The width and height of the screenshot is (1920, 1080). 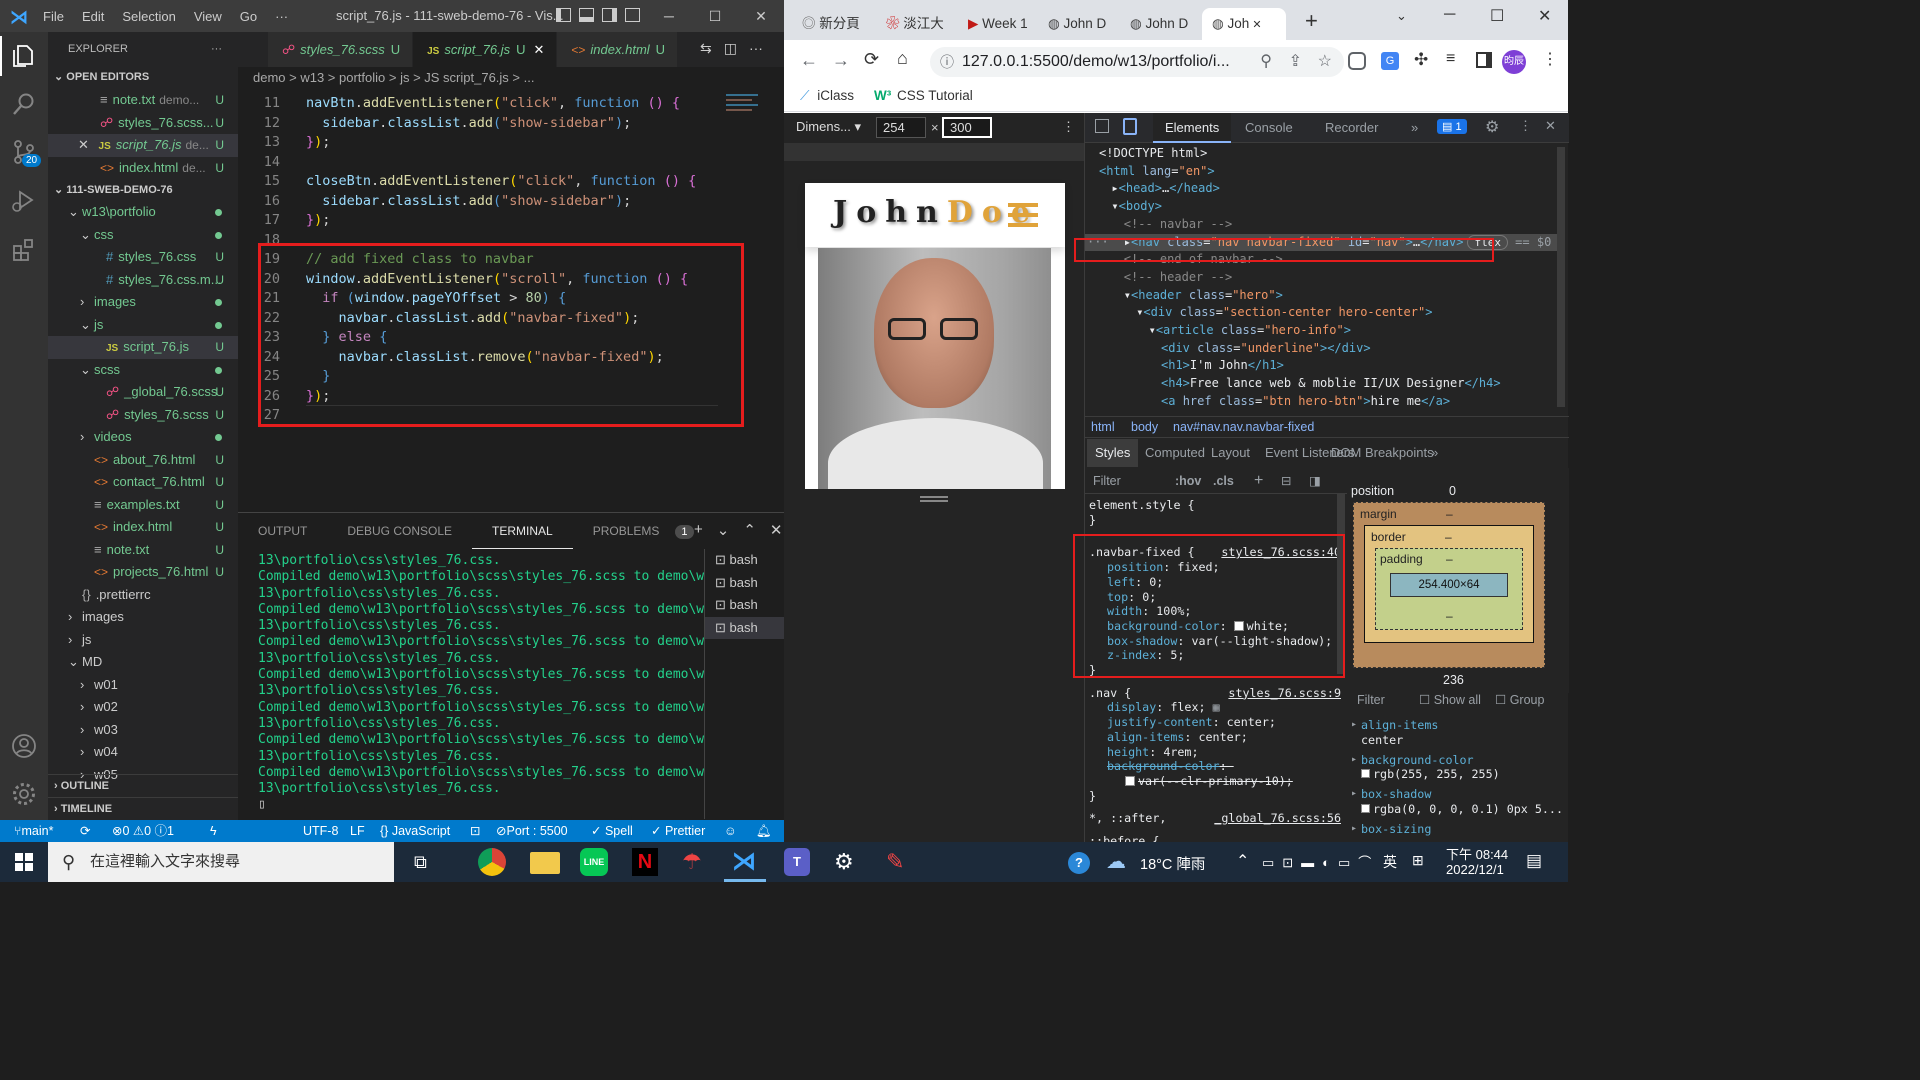 What do you see at coordinates (1514, 62) in the screenshot?
I see `profile-avatar: 昀辰` at bounding box center [1514, 62].